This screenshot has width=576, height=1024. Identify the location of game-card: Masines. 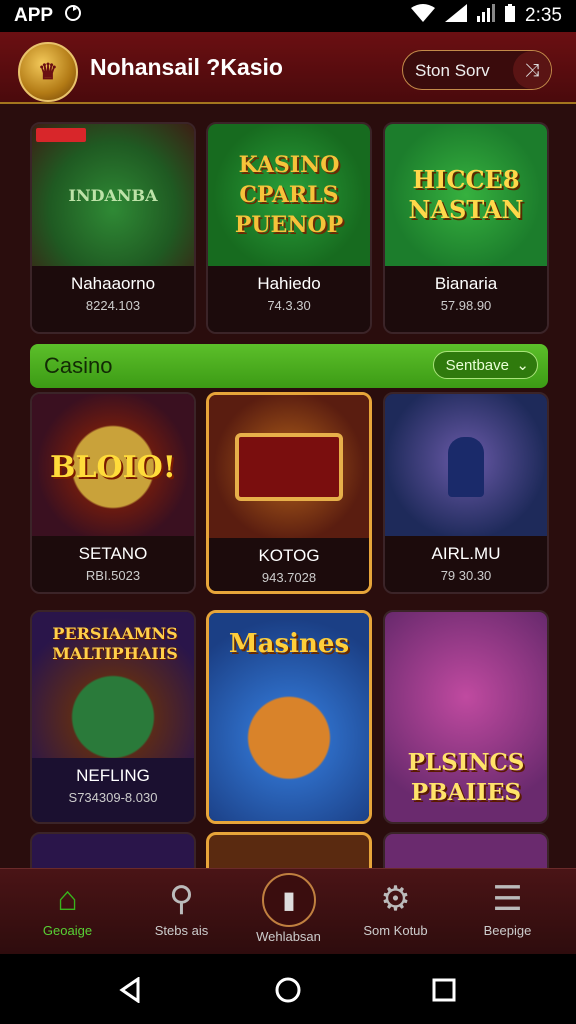
(289, 717).